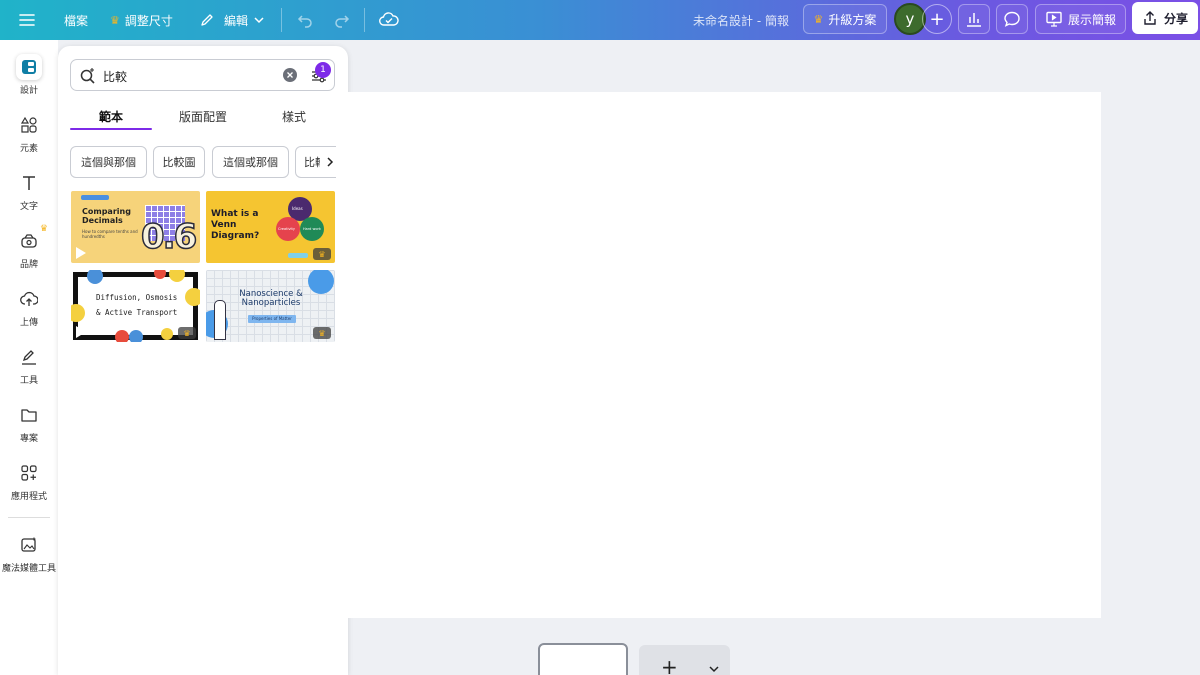 The image size is (1200, 675). What do you see at coordinates (188, 76) in the screenshot?
I see `search-input` at bounding box center [188, 76].